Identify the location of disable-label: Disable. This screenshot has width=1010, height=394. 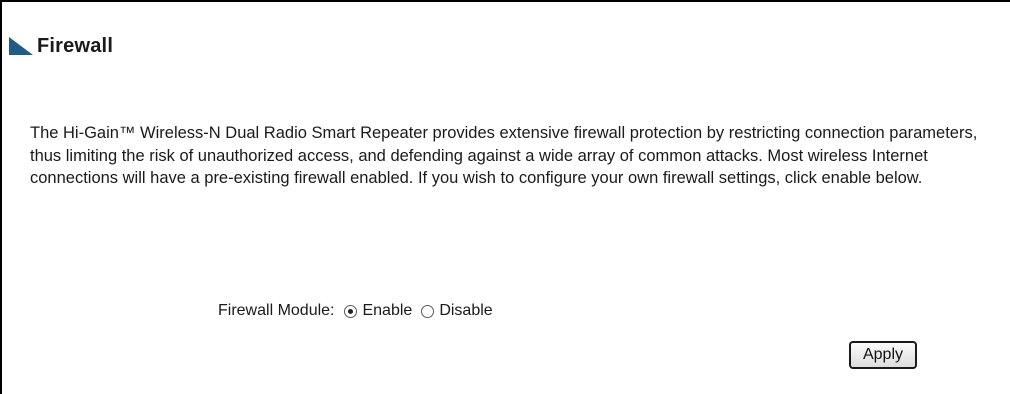
(466, 310).